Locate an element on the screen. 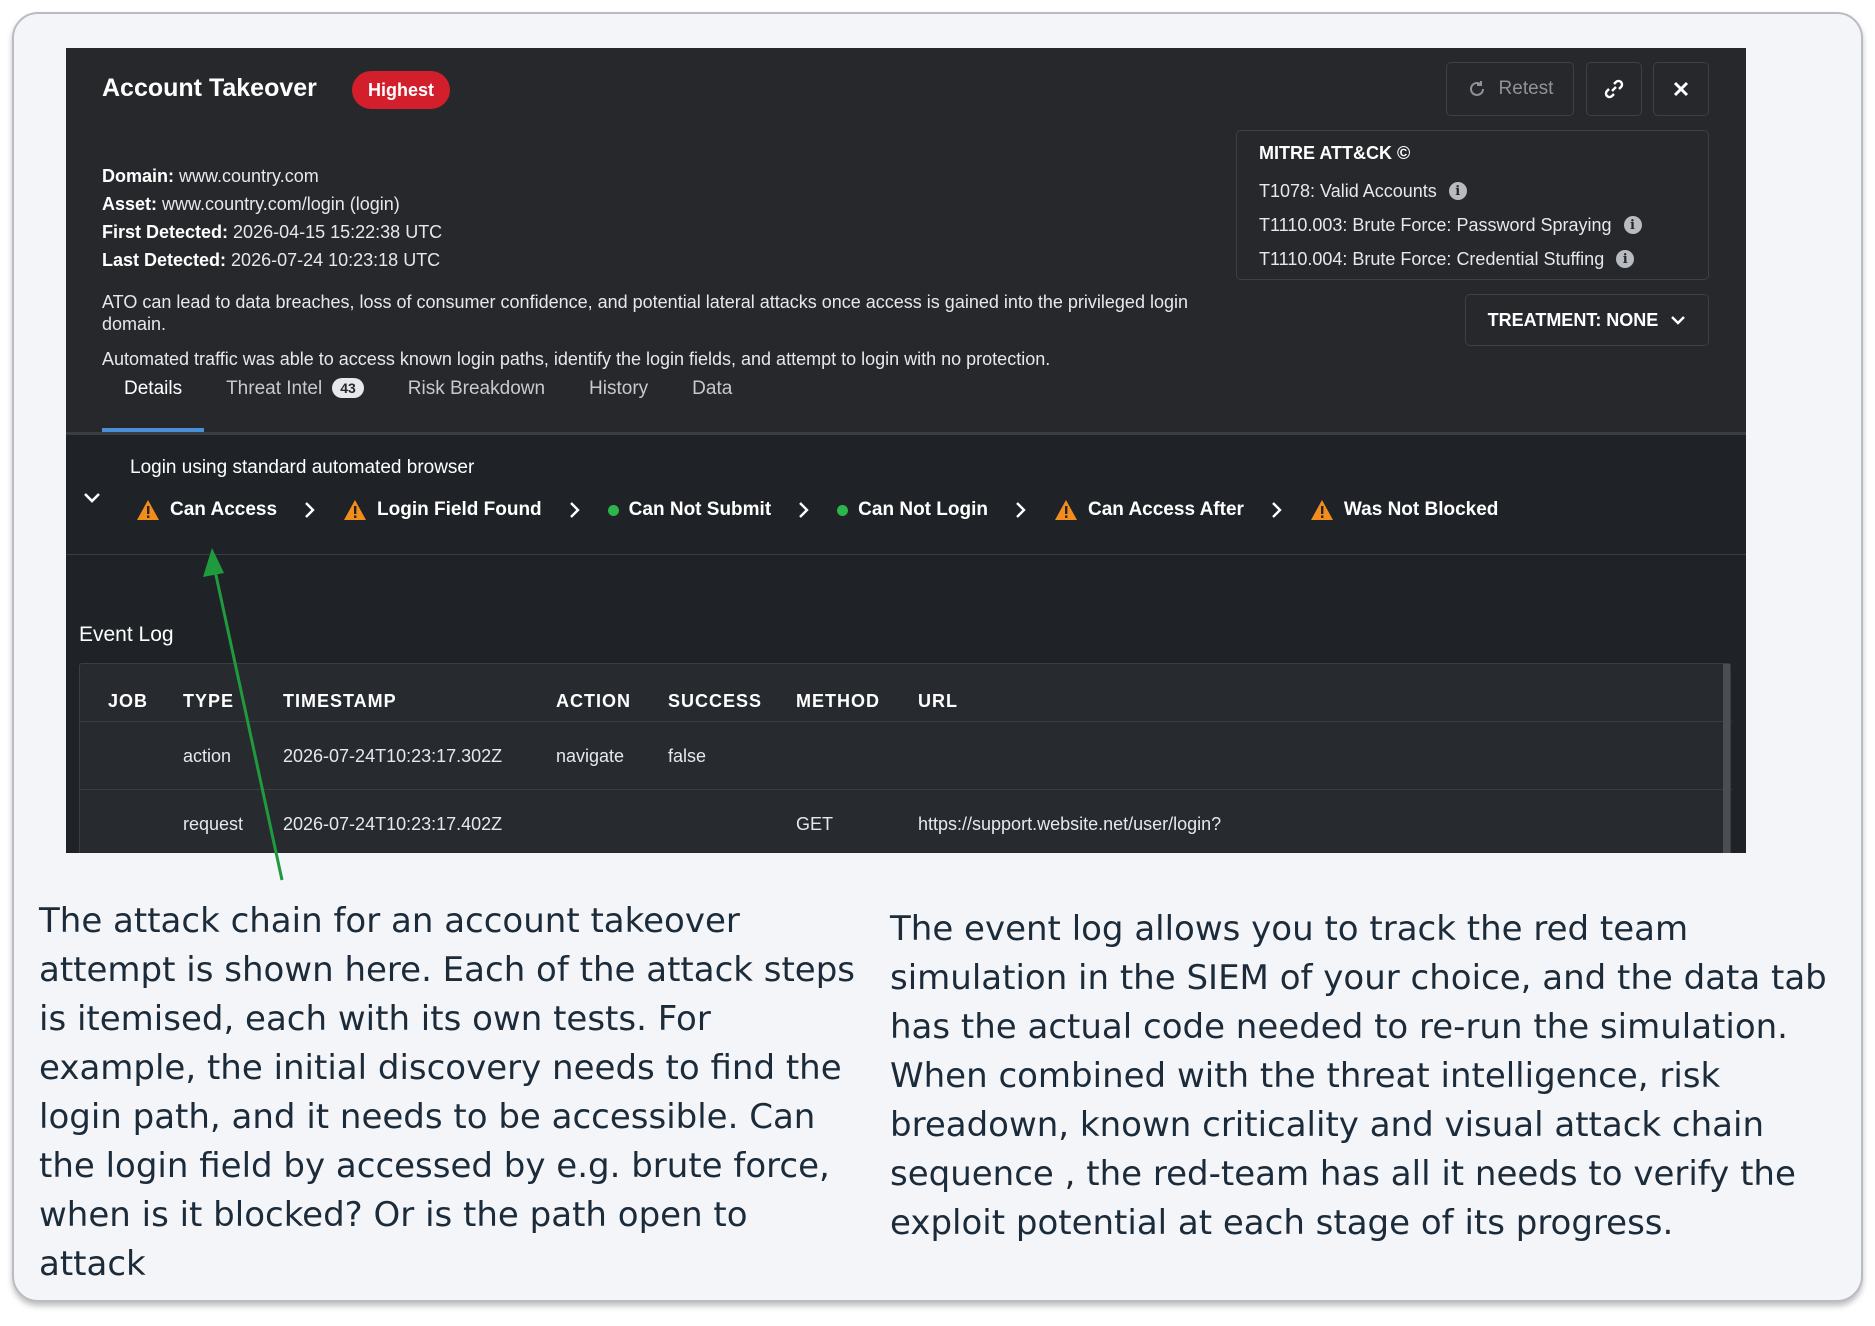 The width and height of the screenshot is (1875, 1326). attack-step: Login Field Found is located at coordinates (442, 510).